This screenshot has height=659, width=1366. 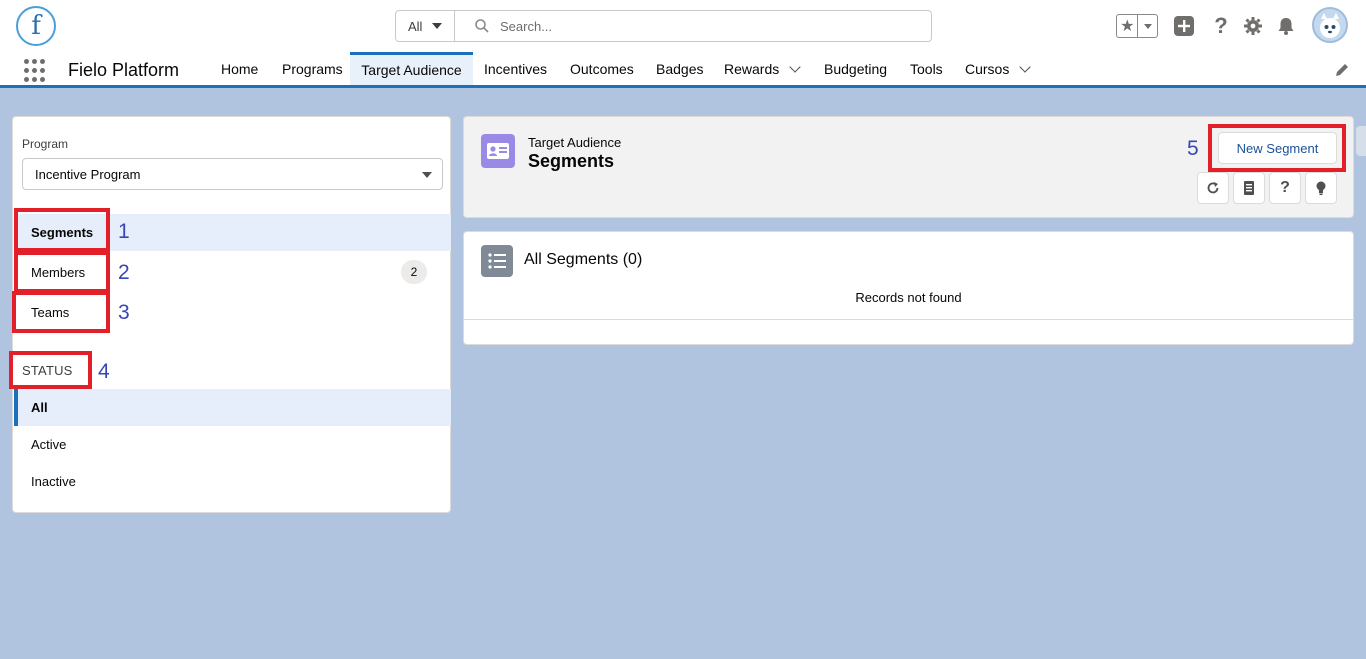 I want to click on app-launcher-icon, so click(x=36, y=71).